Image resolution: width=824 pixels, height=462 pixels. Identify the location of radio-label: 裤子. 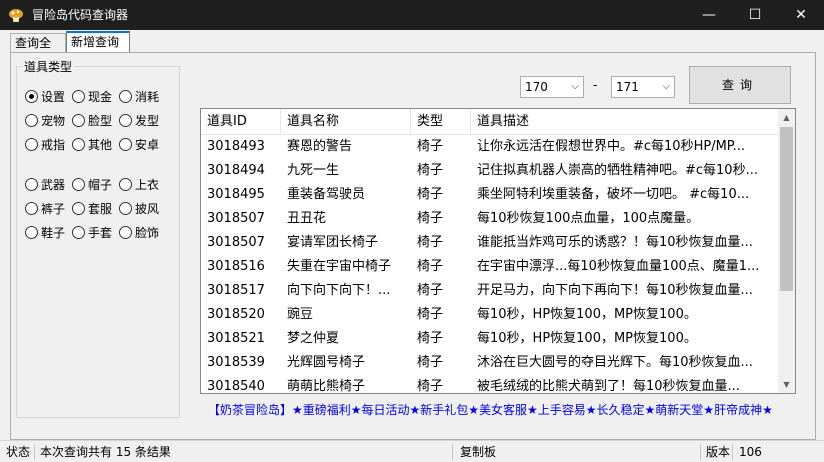
(53, 209).